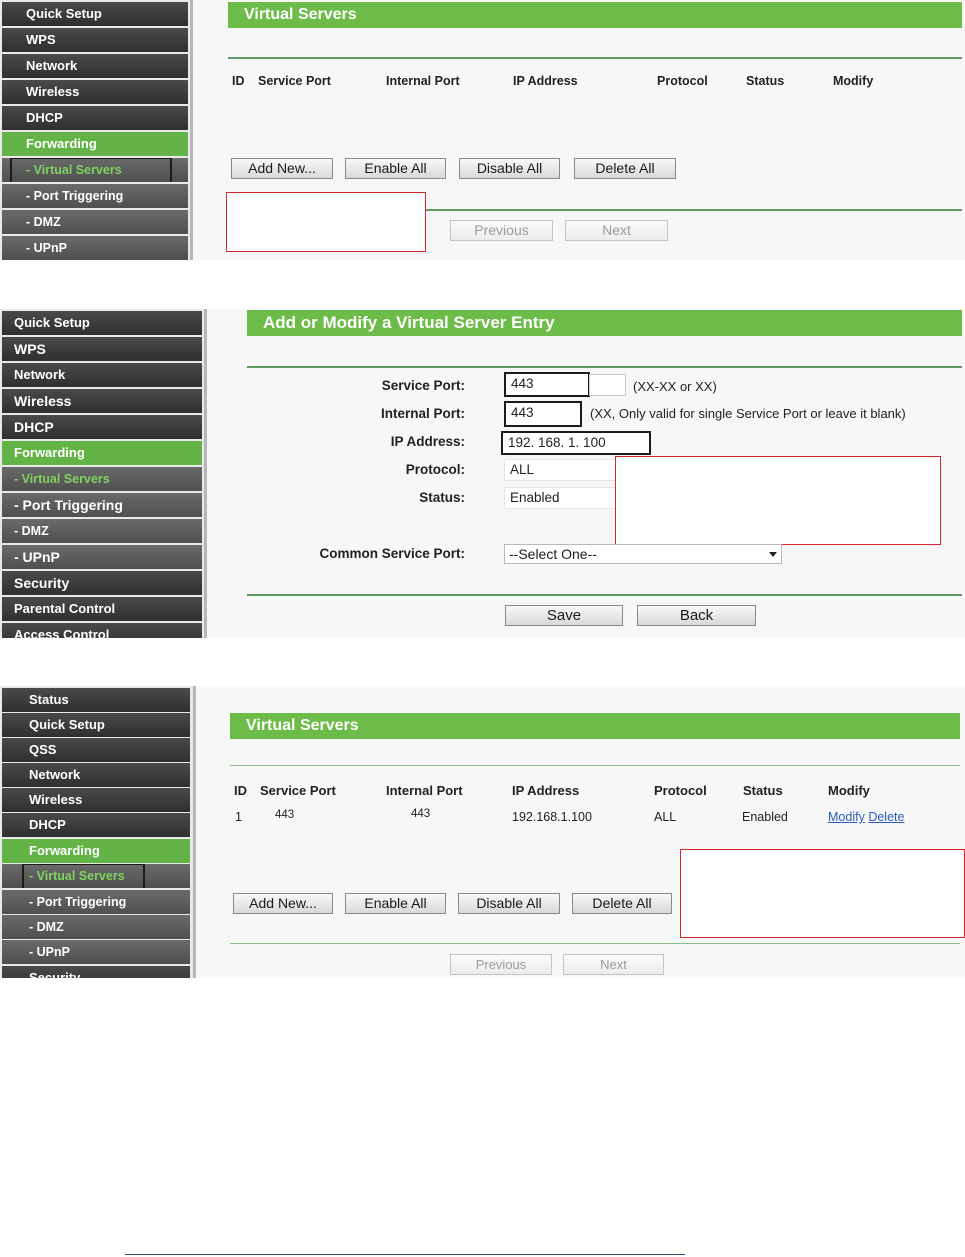  Describe the element at coordinates (552, 817) in the screenshot. I see `row-ip-address: 192.168.1.100` at that location.